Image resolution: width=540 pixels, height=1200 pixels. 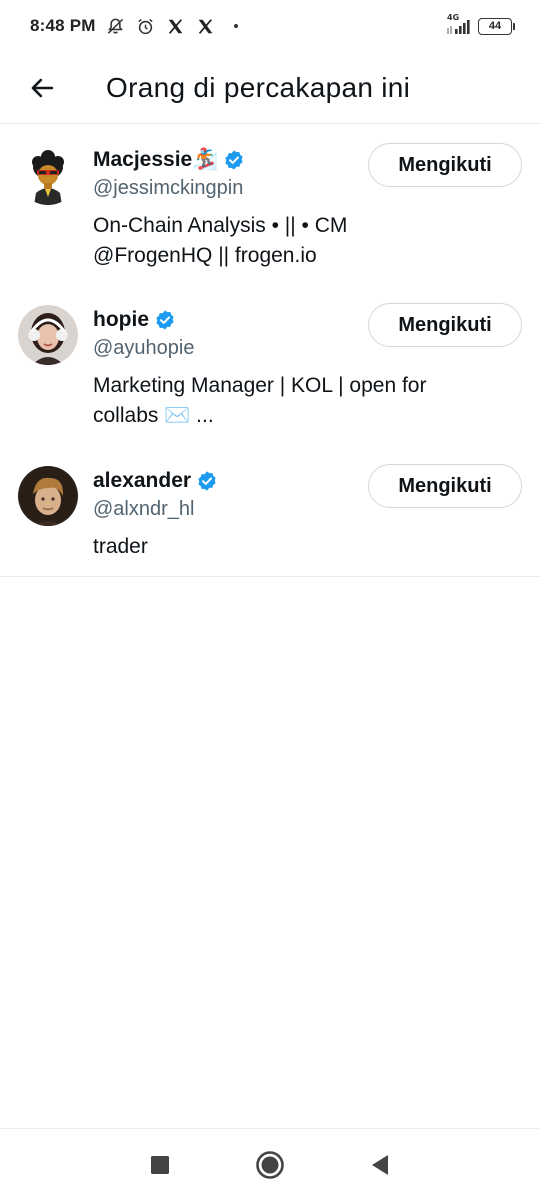 I want to click on home-circle-icon, so click(x=270, y=1164).